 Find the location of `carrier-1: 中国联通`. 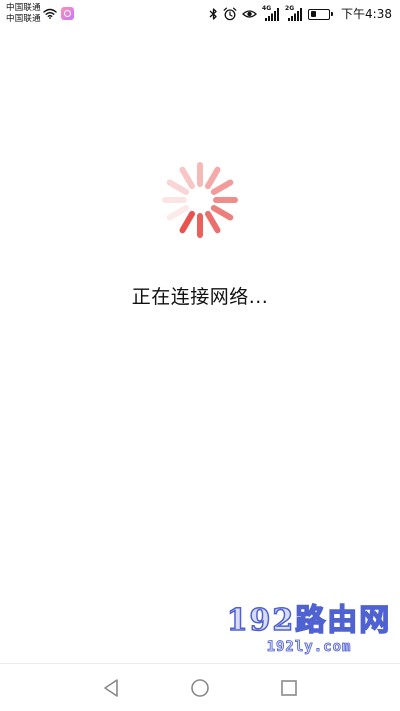

carrier-1: 中国联通 is located at coordinates (23, 8).